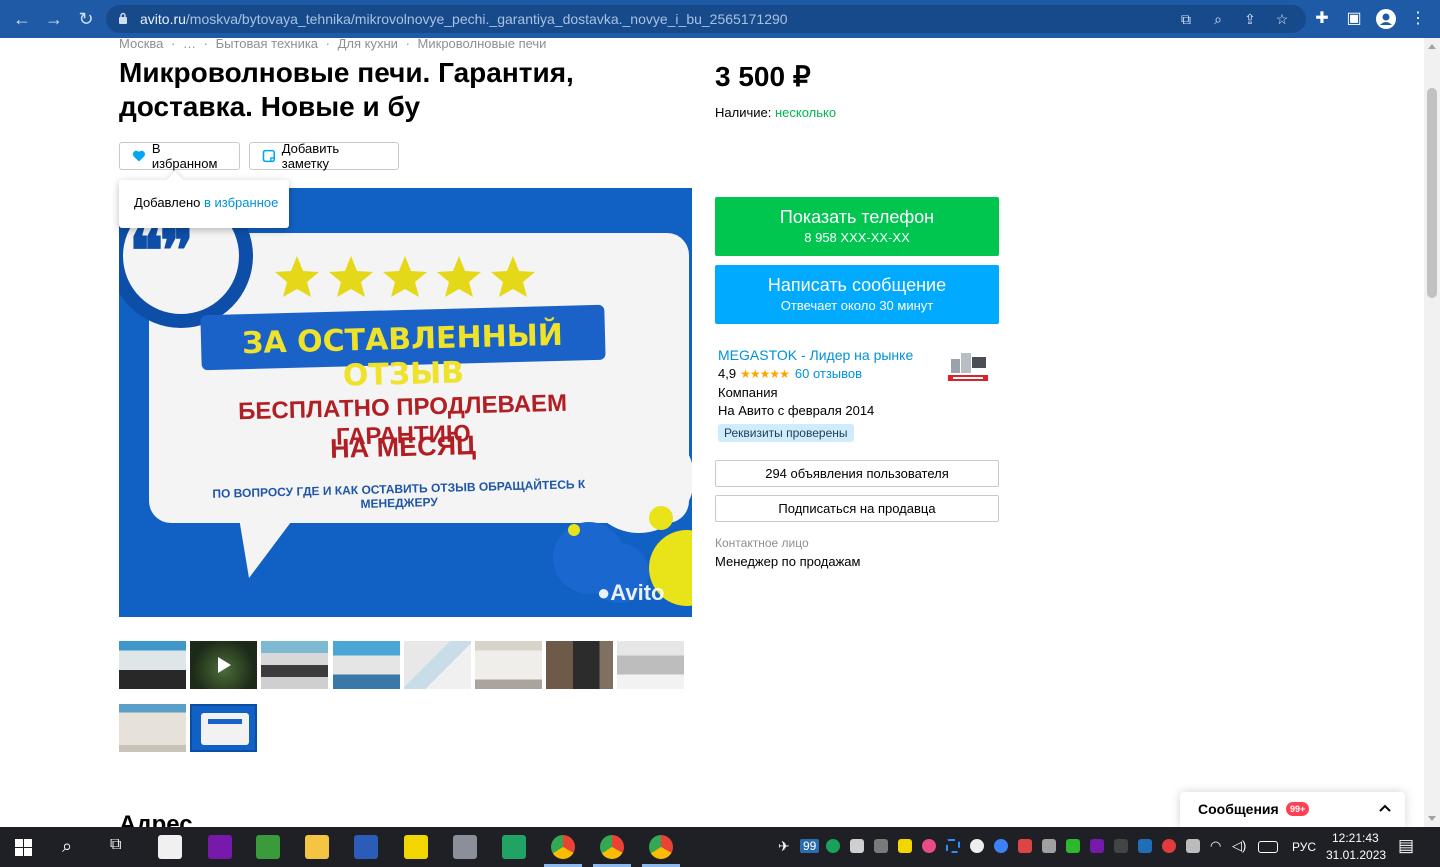 This screenshot has height=867, width=1440. What do you see at coordinates (815, 355) in the screenshot?
I see `seller-name-link: MEGASTOK - Лидер на рынке` at bounding box center [815, 355].